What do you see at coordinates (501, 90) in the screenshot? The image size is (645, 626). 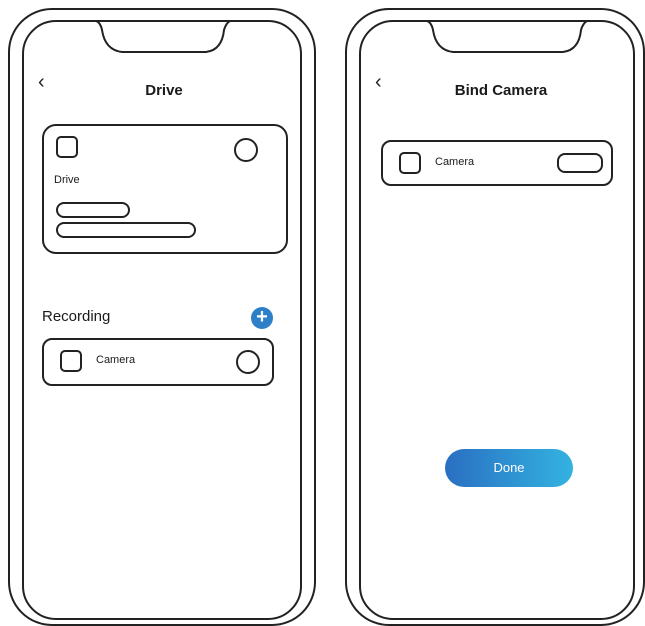 I see `page-title: Bind Camera` at bounding box center [501, 90].